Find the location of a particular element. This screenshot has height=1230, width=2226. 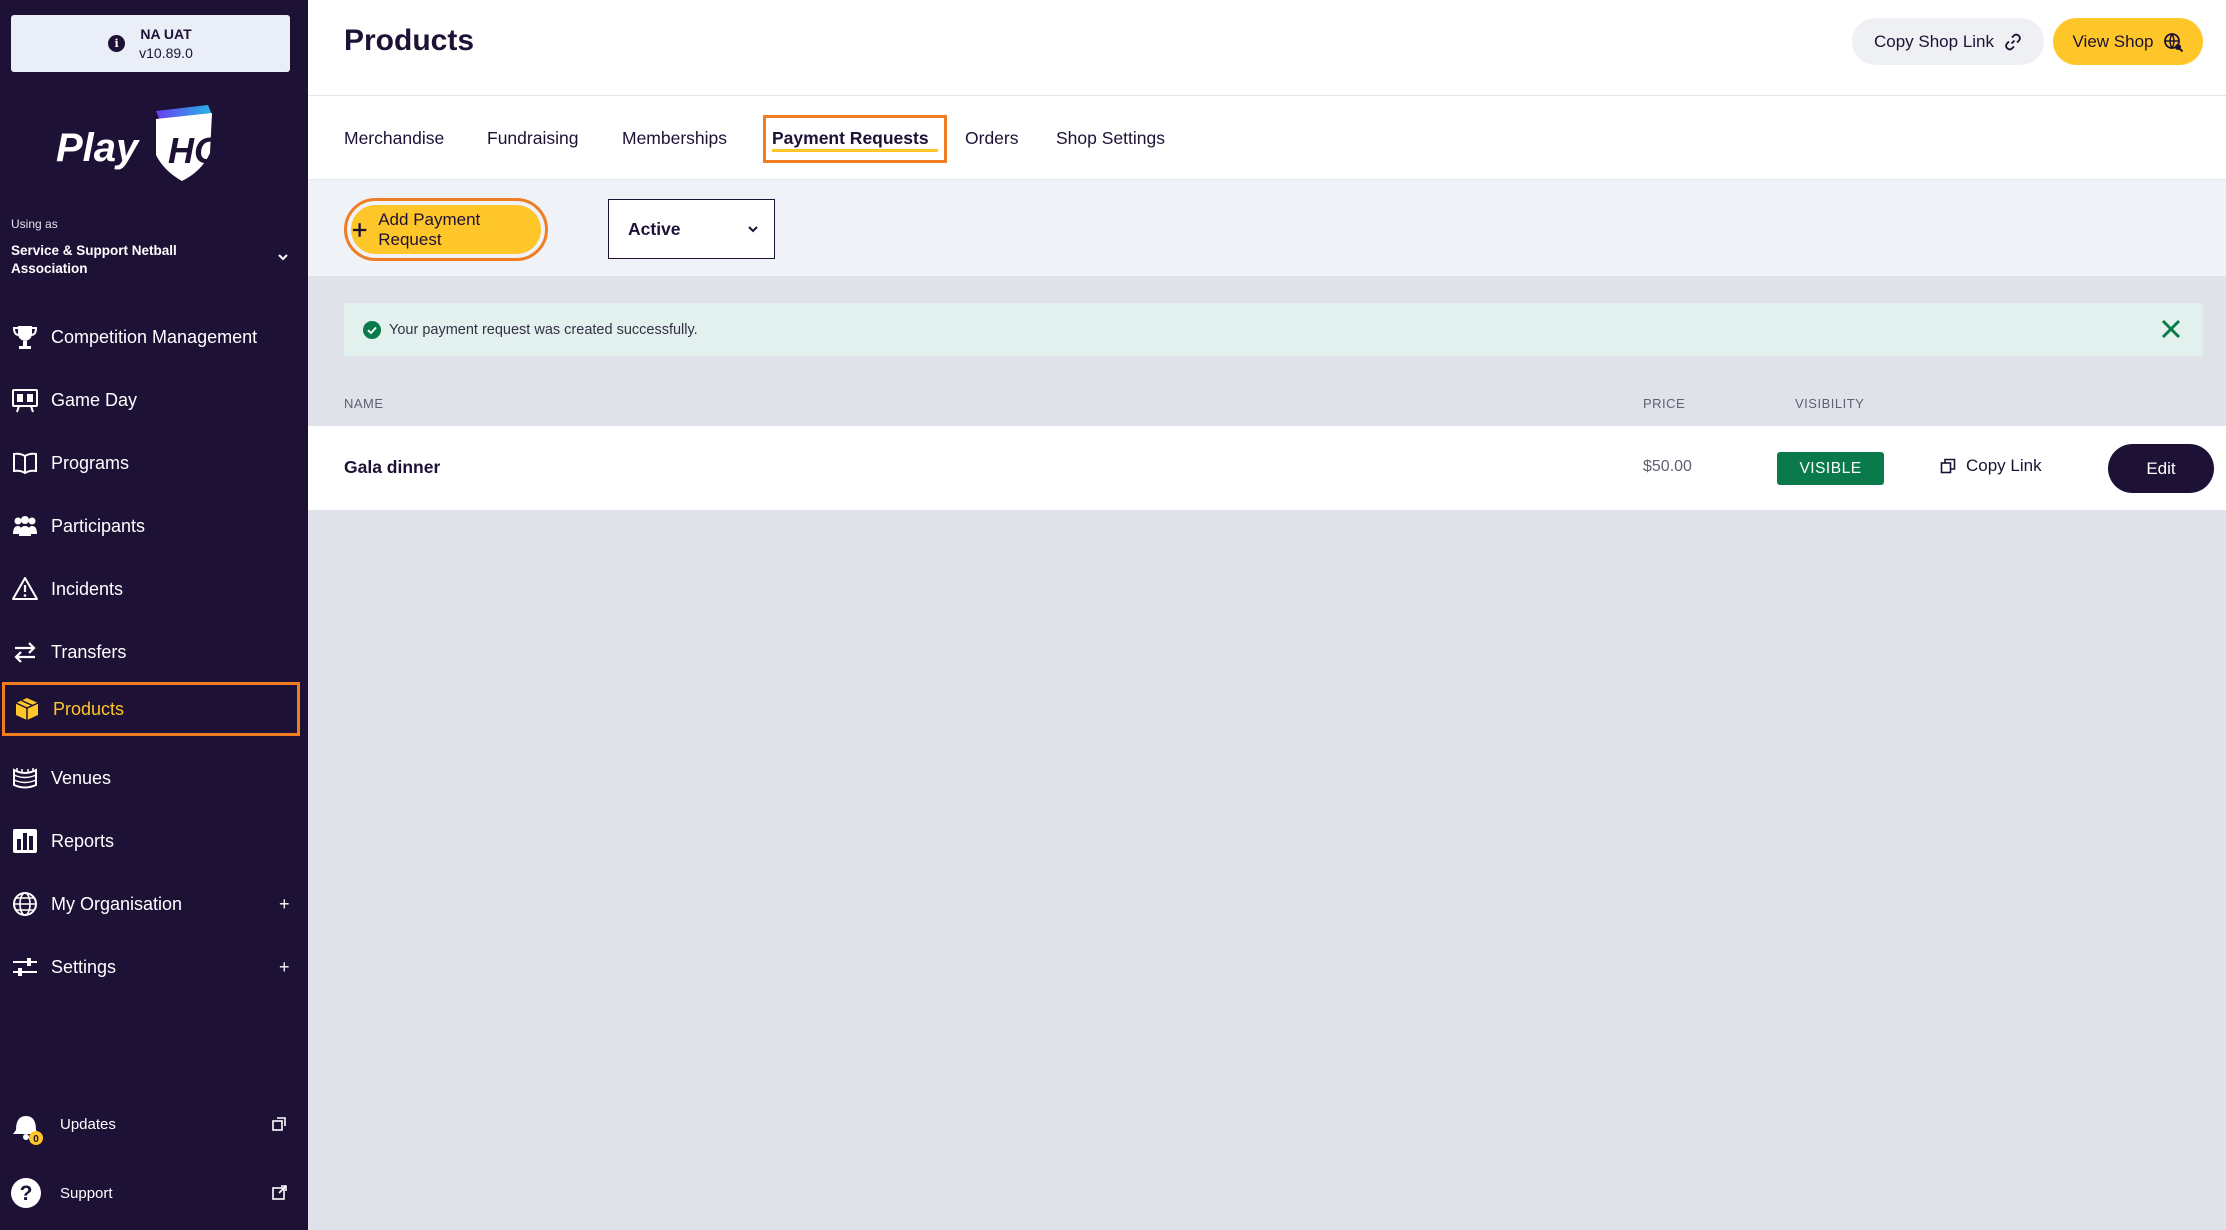

playhq-logo: HQ Play is located at coordinates (137, 145).